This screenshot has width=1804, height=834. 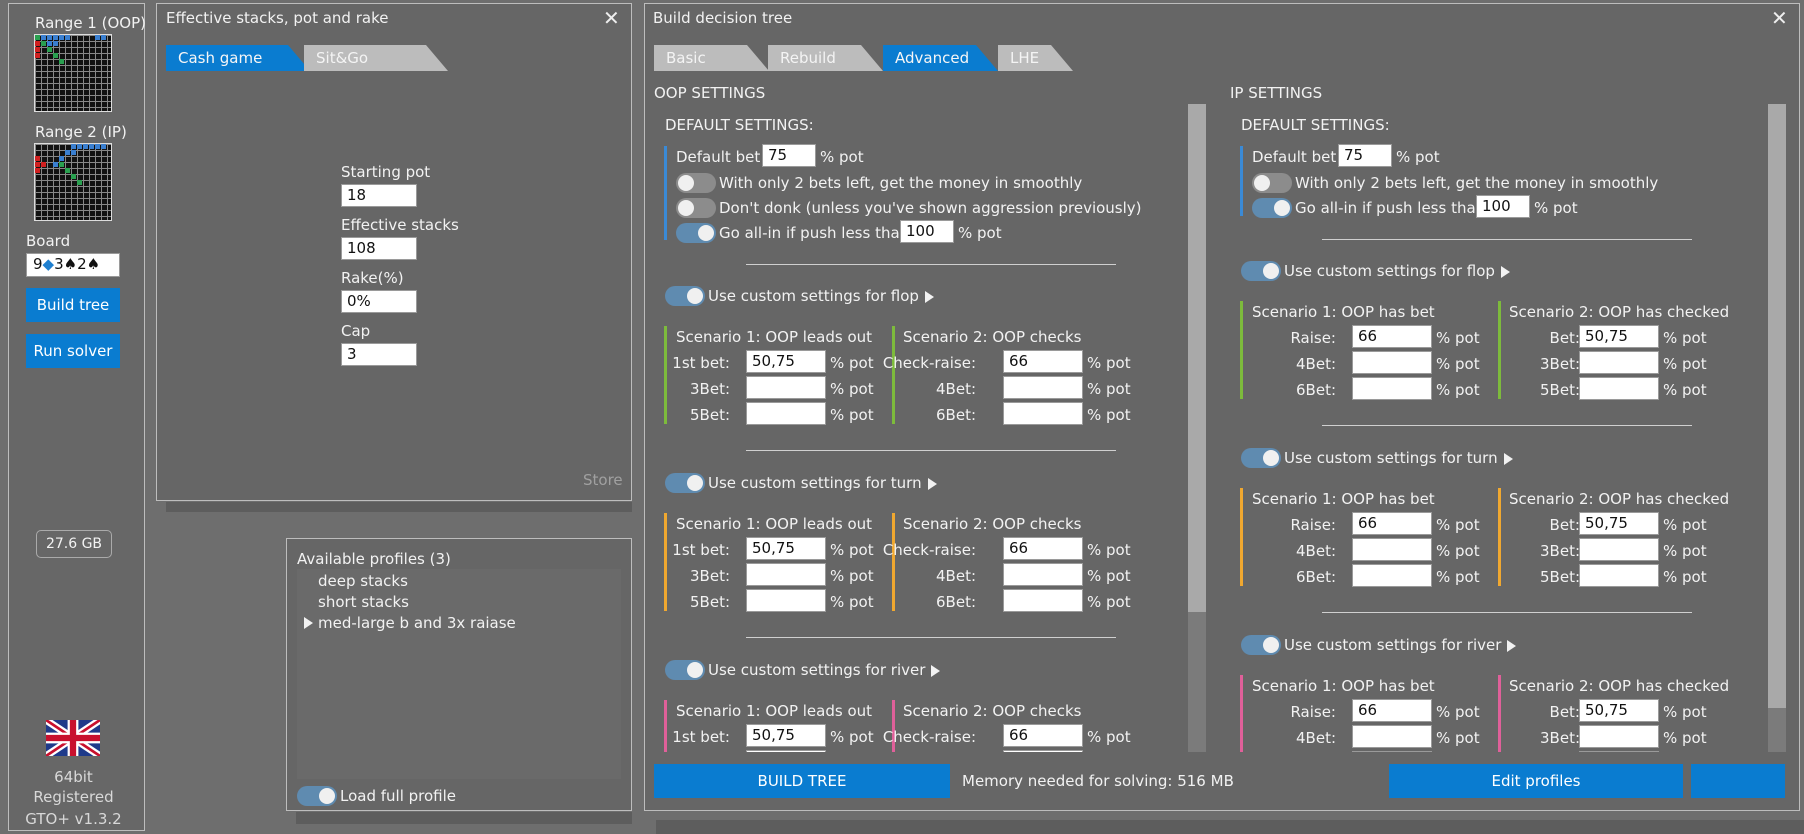 I want to click on ip-river-toggle, so click(x=1261, y=645).